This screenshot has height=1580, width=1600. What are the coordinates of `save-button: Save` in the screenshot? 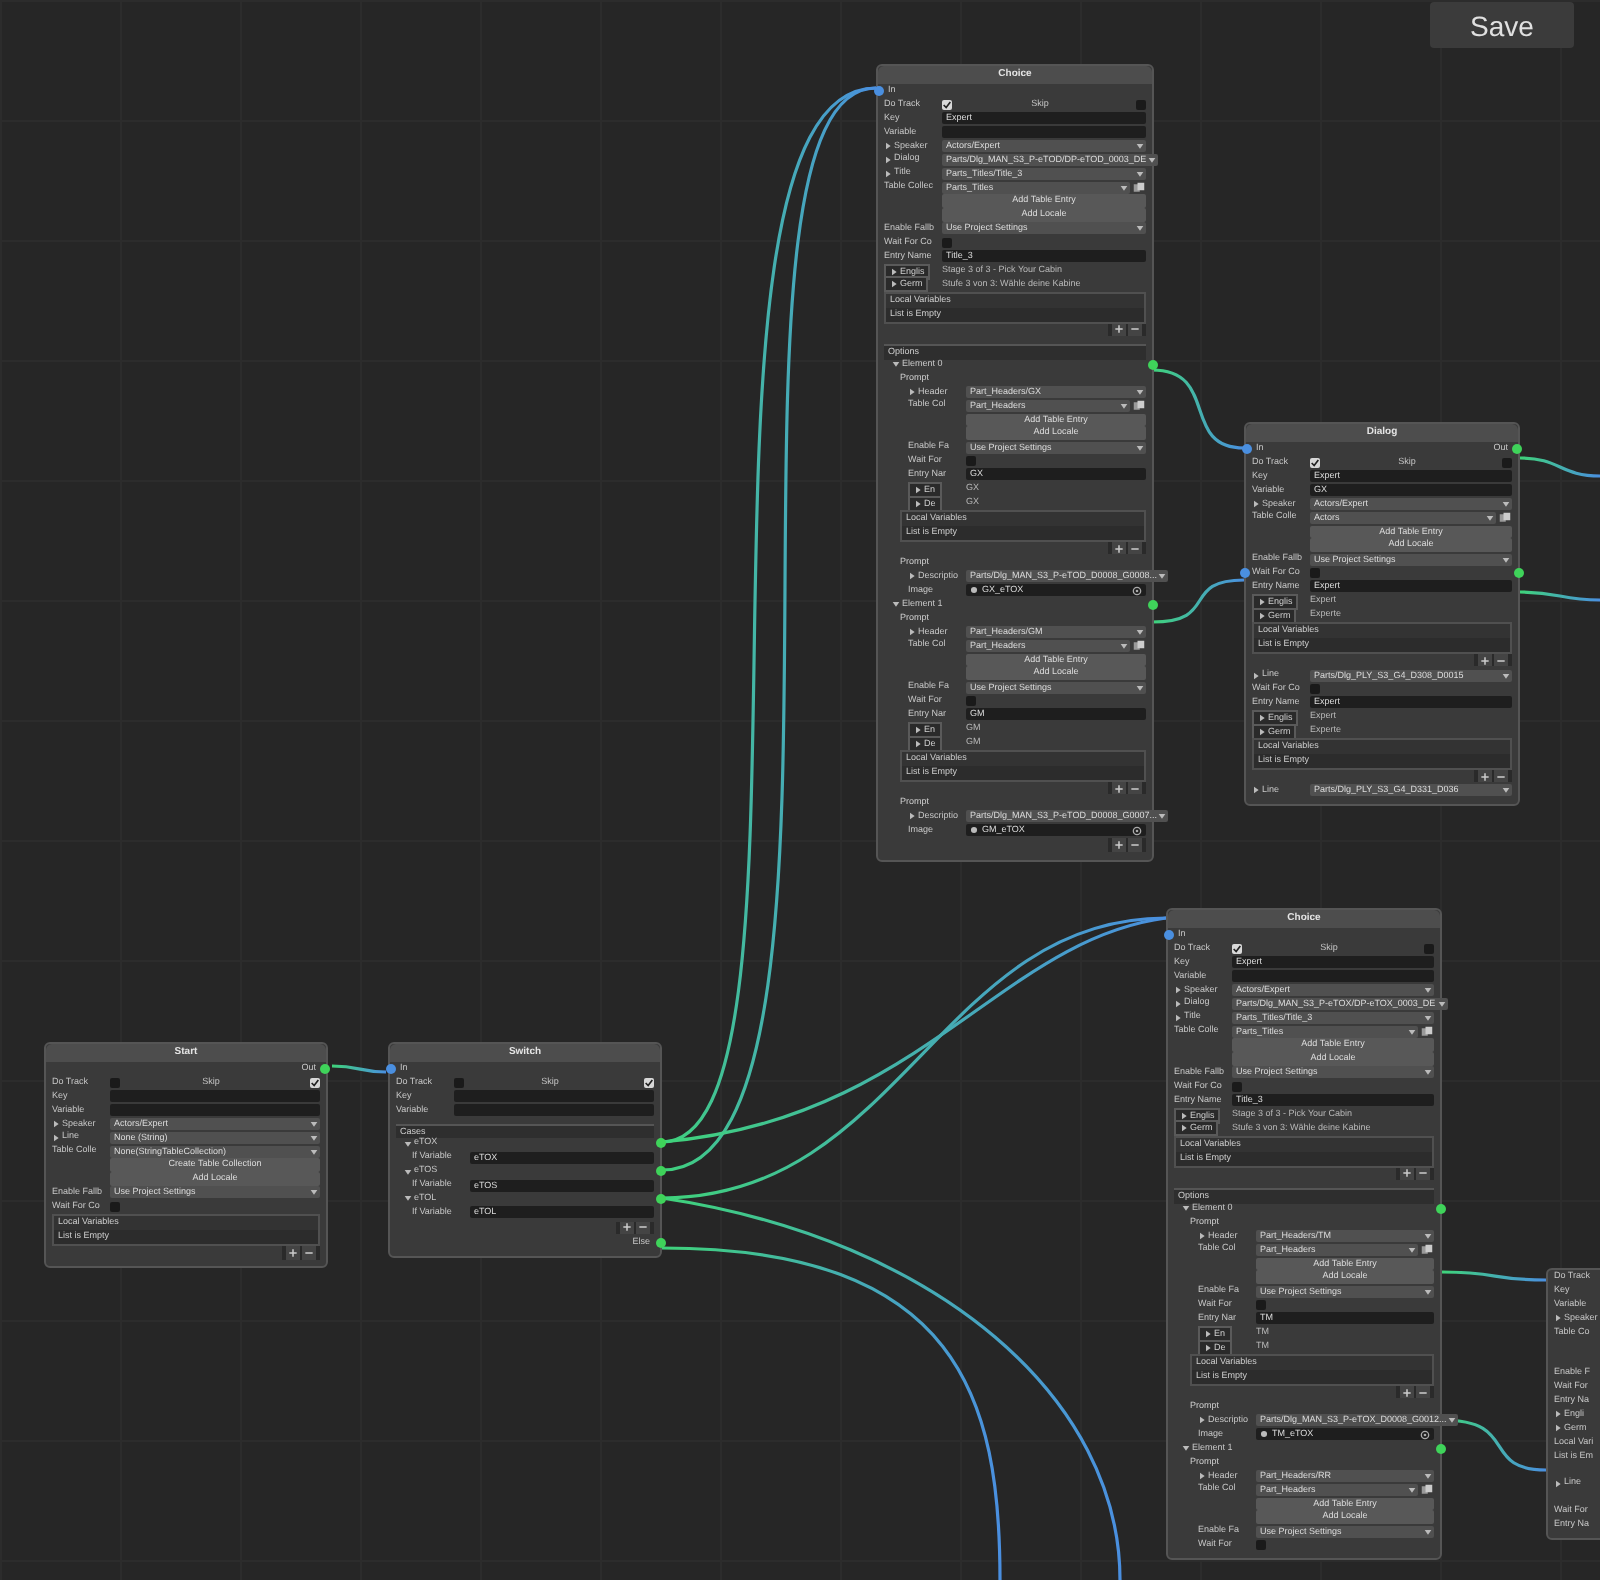 It's located at (1502, 25).